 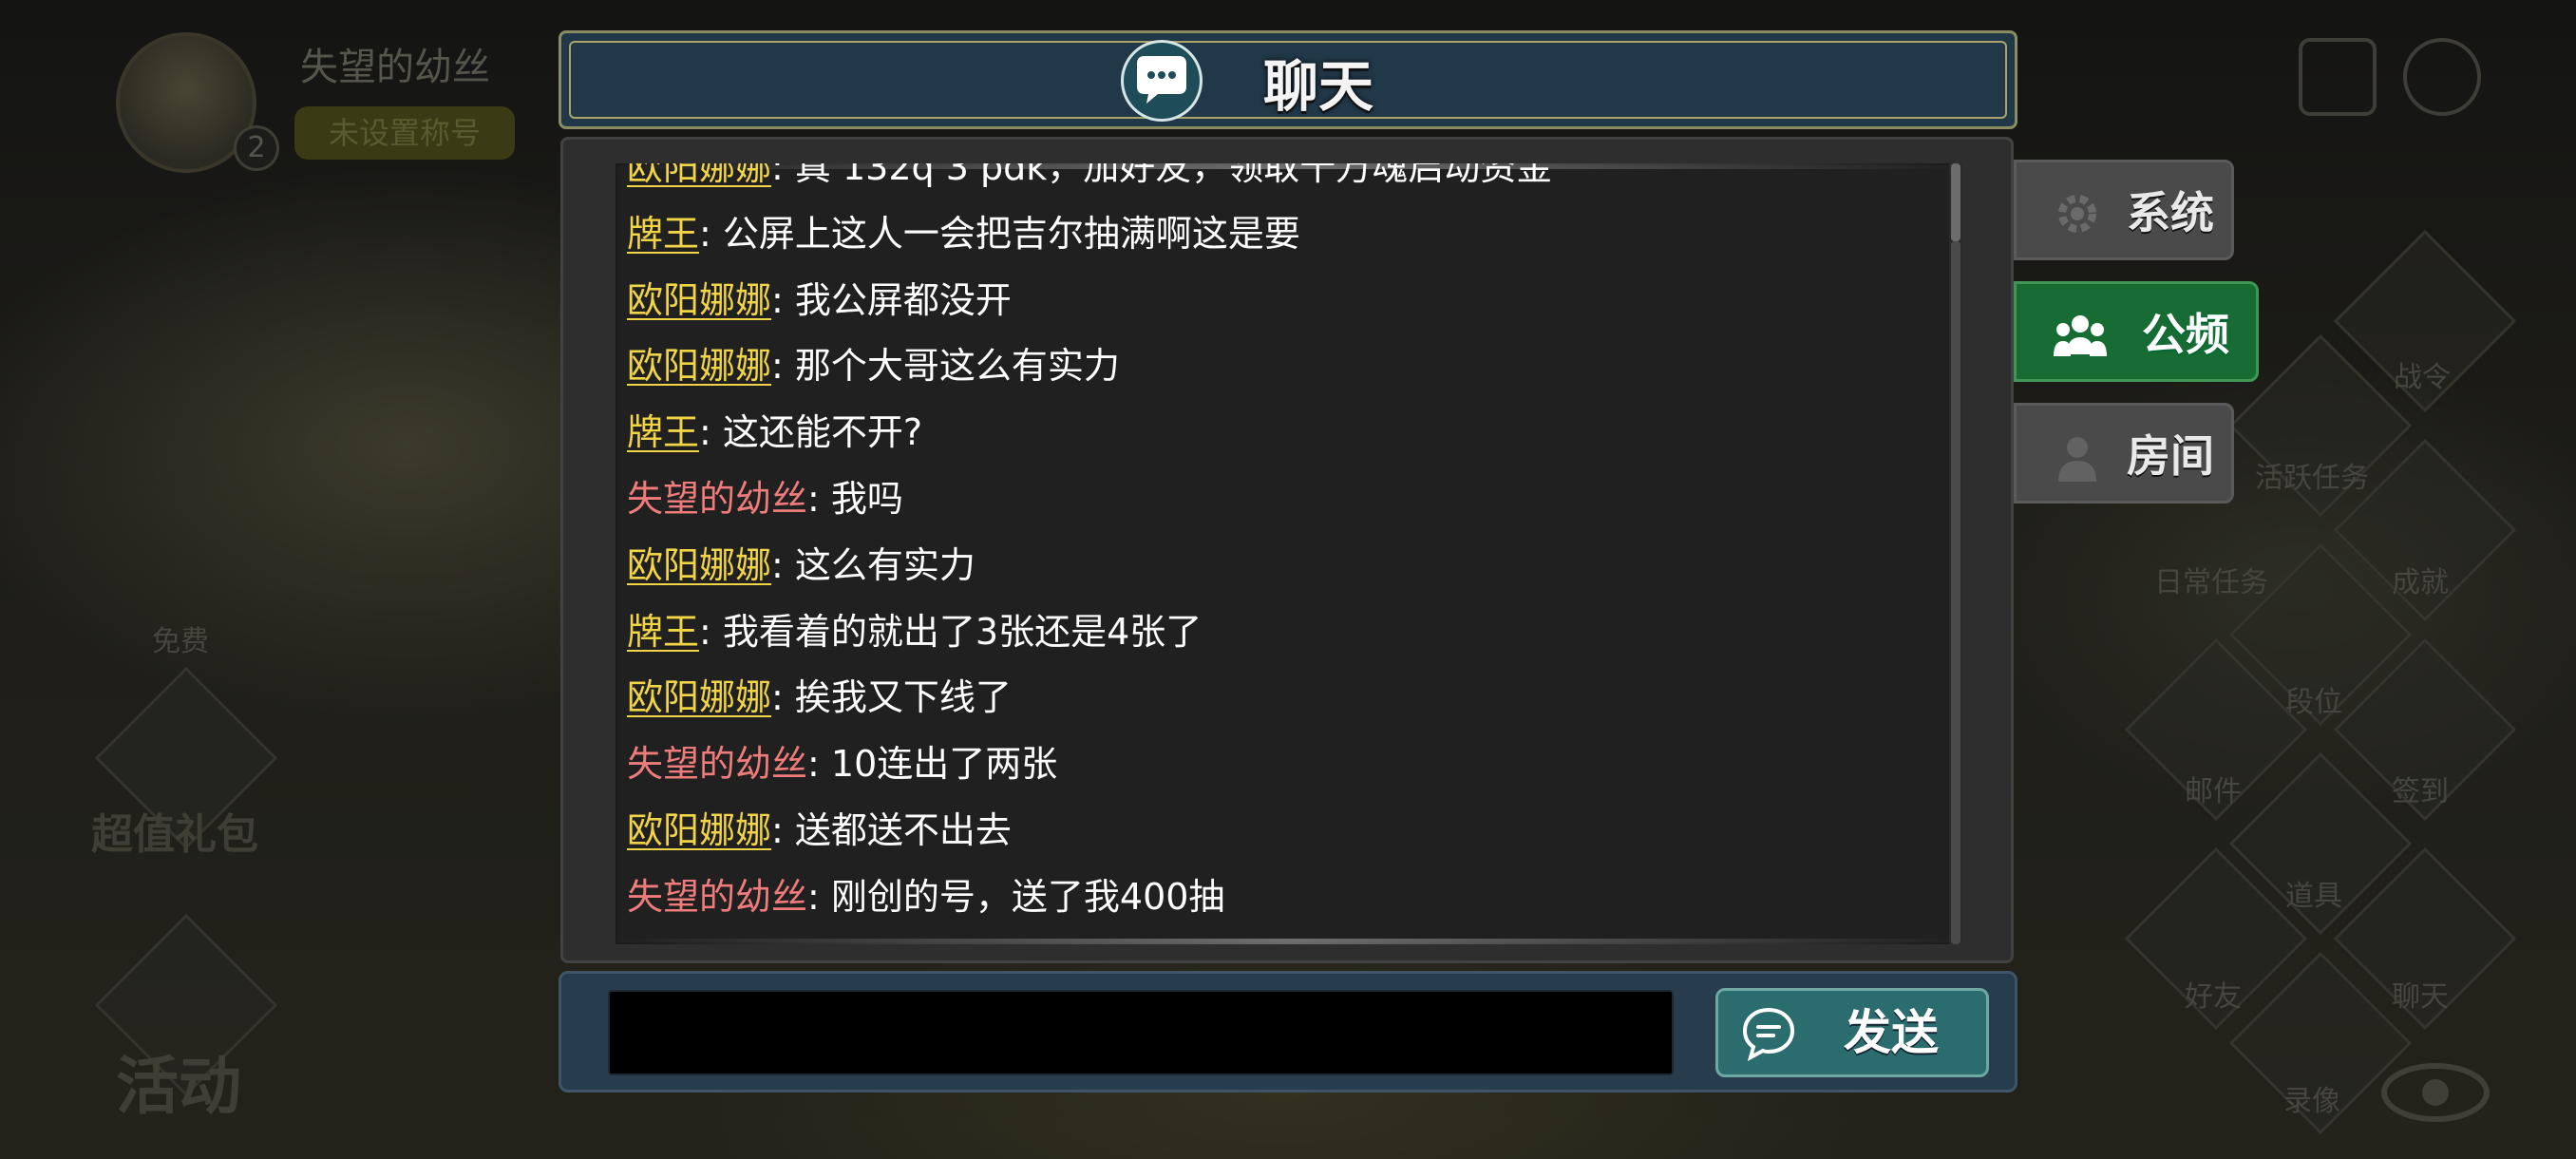 What do you see at coordinates (1280, 566) in the screenshot?
I see `chat-message: 欧阳娜娜: 这么有实力` at bounding box center [1280, 566].